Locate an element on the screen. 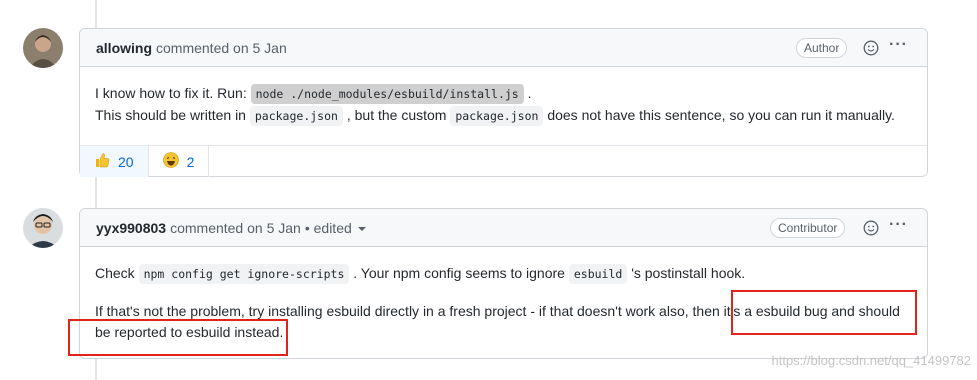  inline-code: node ./node_modules/esbuild/install.js is located at coordinates (387, 94).